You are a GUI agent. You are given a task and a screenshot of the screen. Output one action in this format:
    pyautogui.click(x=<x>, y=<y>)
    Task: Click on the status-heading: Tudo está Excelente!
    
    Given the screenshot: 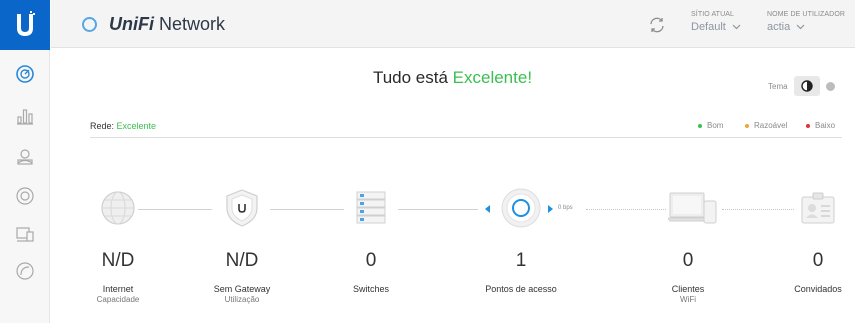 What is the action you would take?
    pyautogui.click(x=427, y=78)
    